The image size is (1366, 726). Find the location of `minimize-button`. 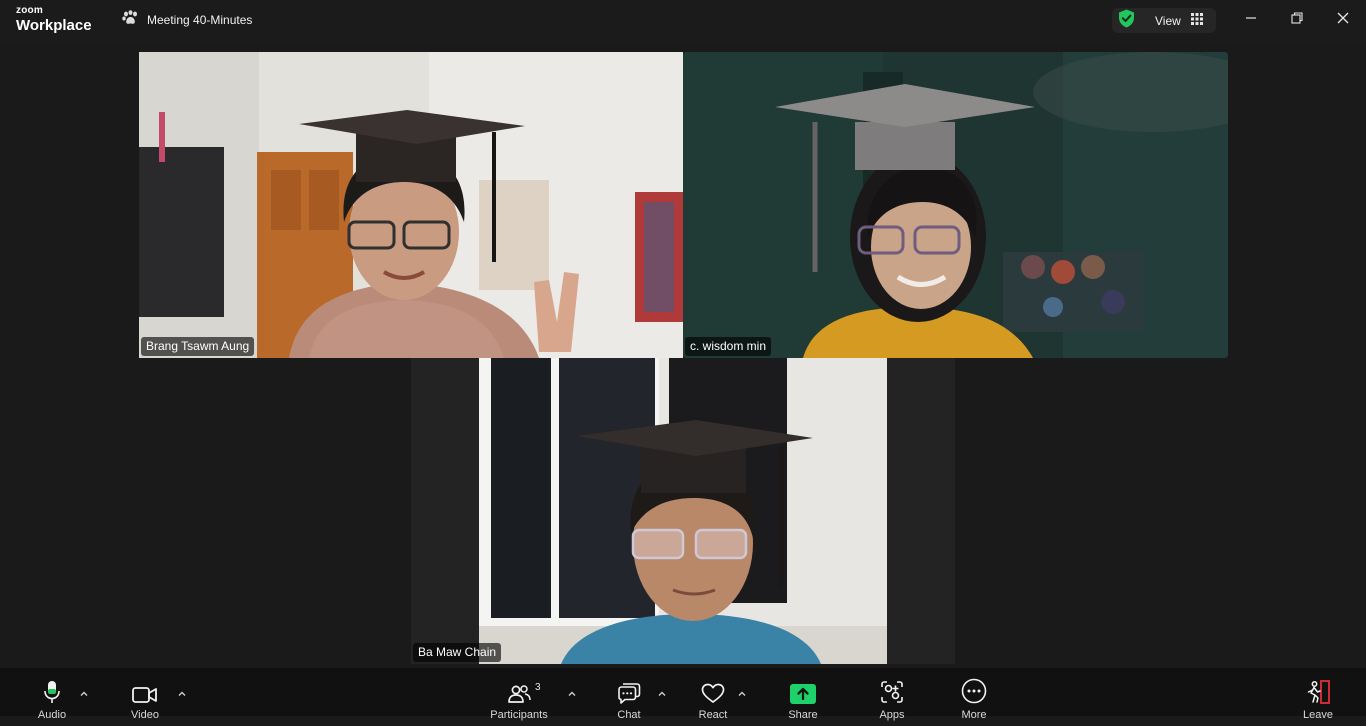

minimize-button is located at coordinates (1251, 20).